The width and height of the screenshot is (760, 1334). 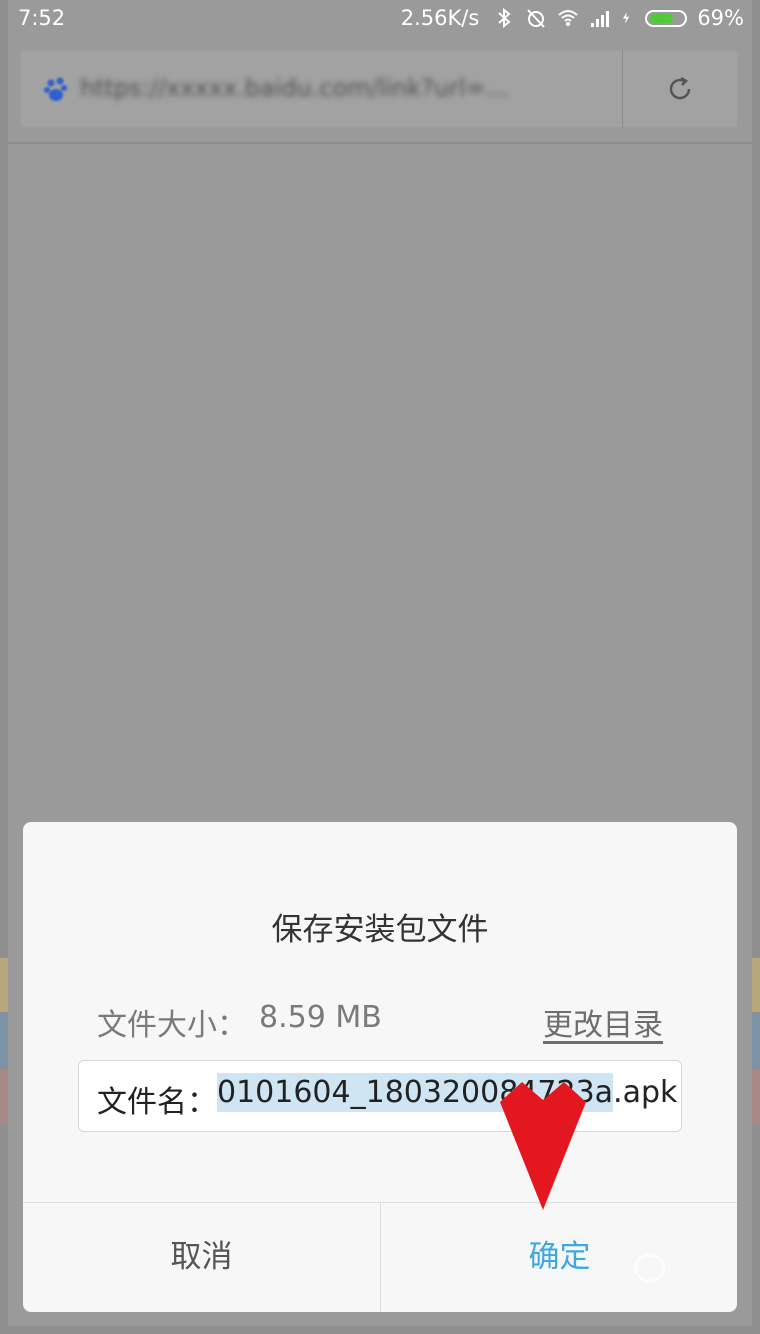 I want to click on file-size-value: 8.59 MB, so click(x=320, y=1017).